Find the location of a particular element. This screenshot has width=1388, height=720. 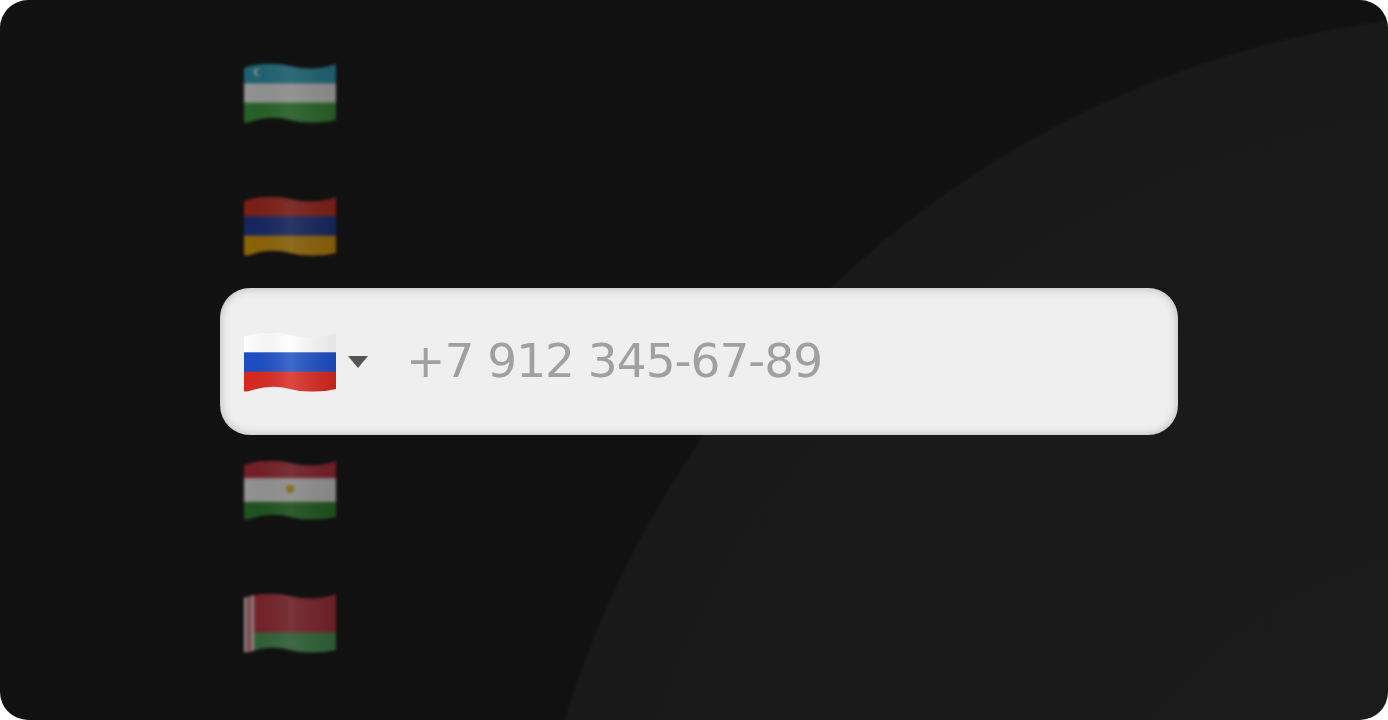

phone-input-field: +7 912 345-67-89 is located at coordinates (704, 361).